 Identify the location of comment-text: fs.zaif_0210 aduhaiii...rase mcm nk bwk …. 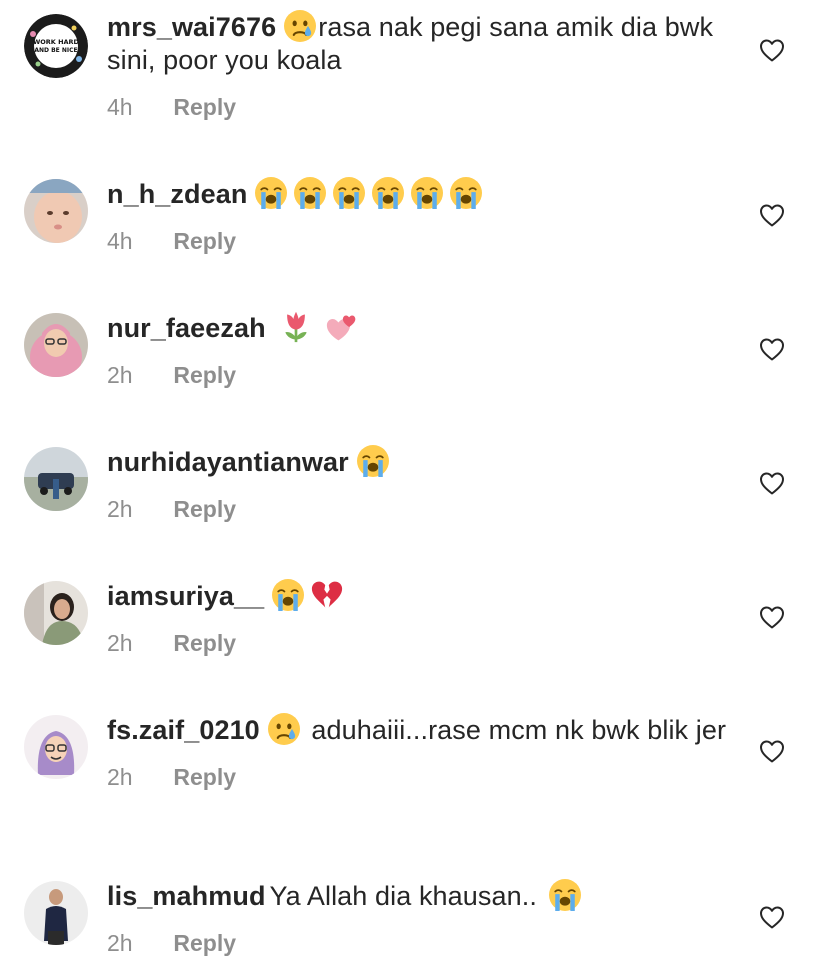
(417, 730).